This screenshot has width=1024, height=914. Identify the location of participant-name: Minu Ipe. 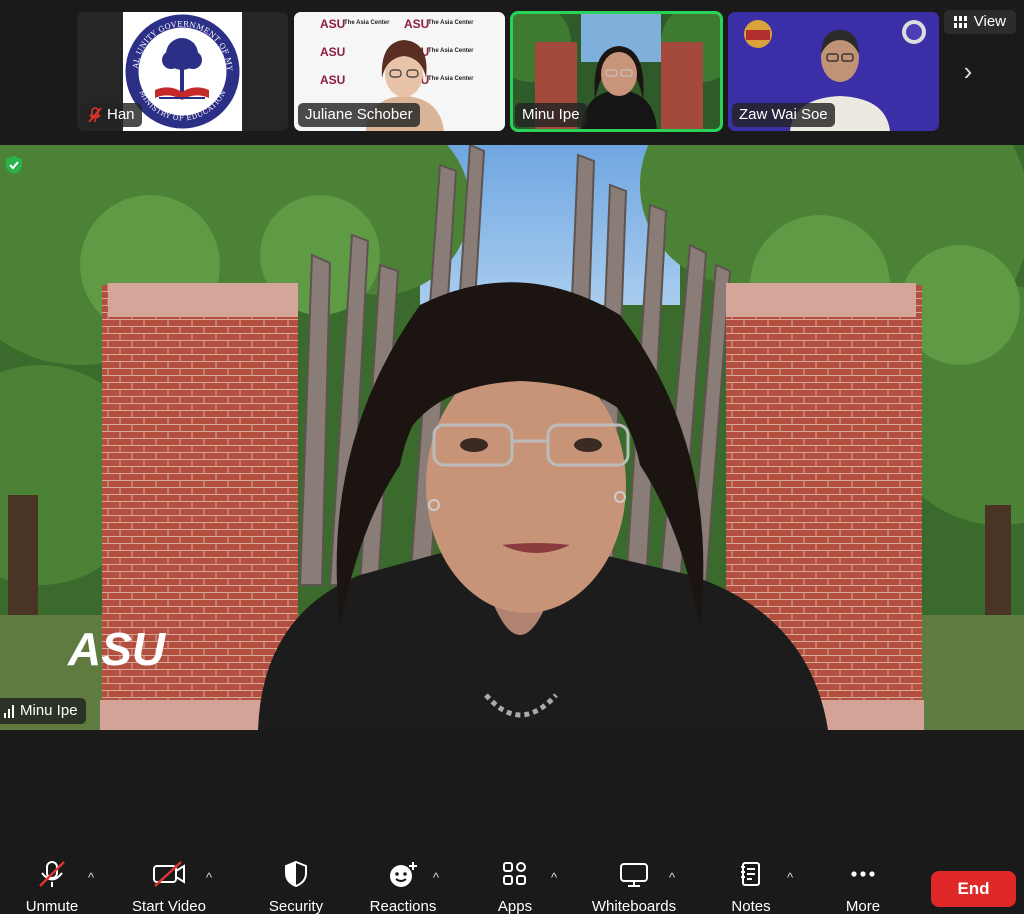
(551, 114).